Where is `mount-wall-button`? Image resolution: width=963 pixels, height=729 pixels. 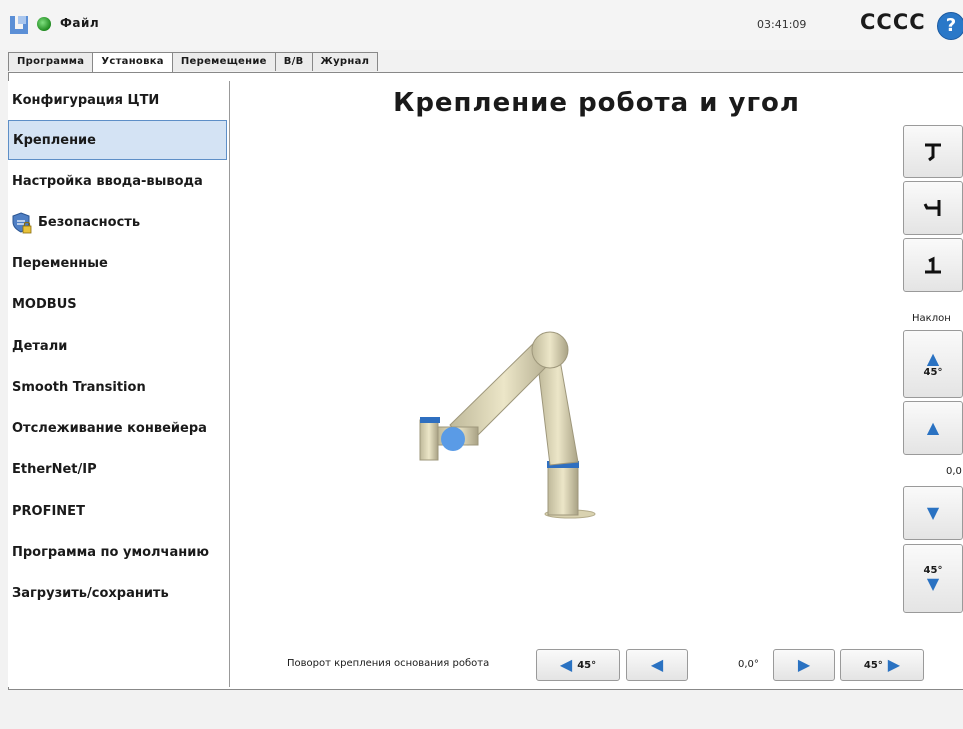 mount-wall-button is located at coordinates (933, 208).